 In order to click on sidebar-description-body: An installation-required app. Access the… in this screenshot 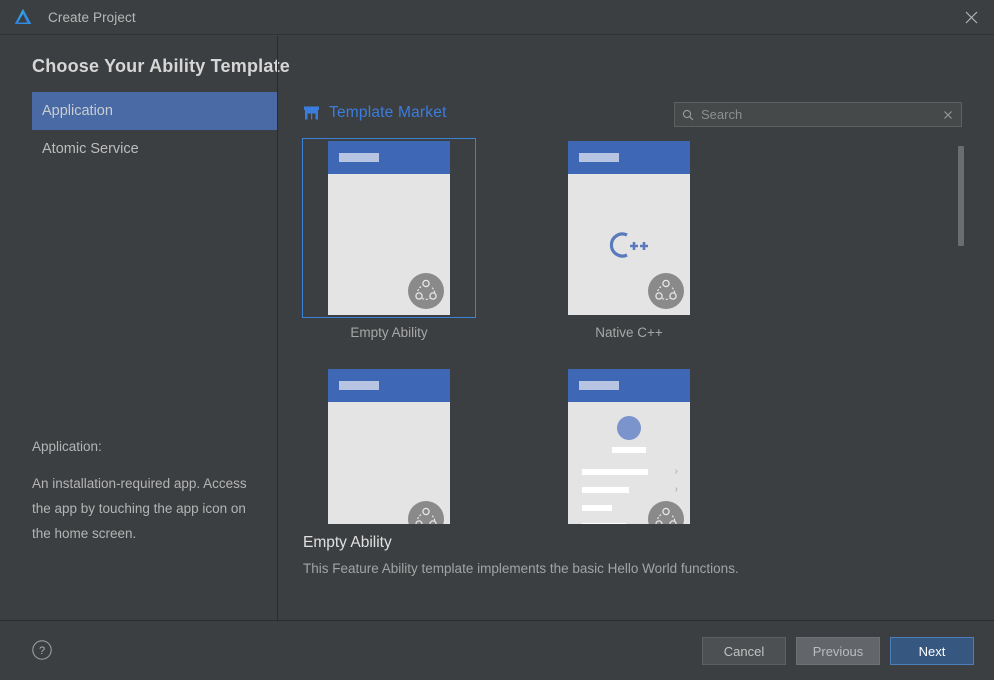, I will do `click(139, 508)`.